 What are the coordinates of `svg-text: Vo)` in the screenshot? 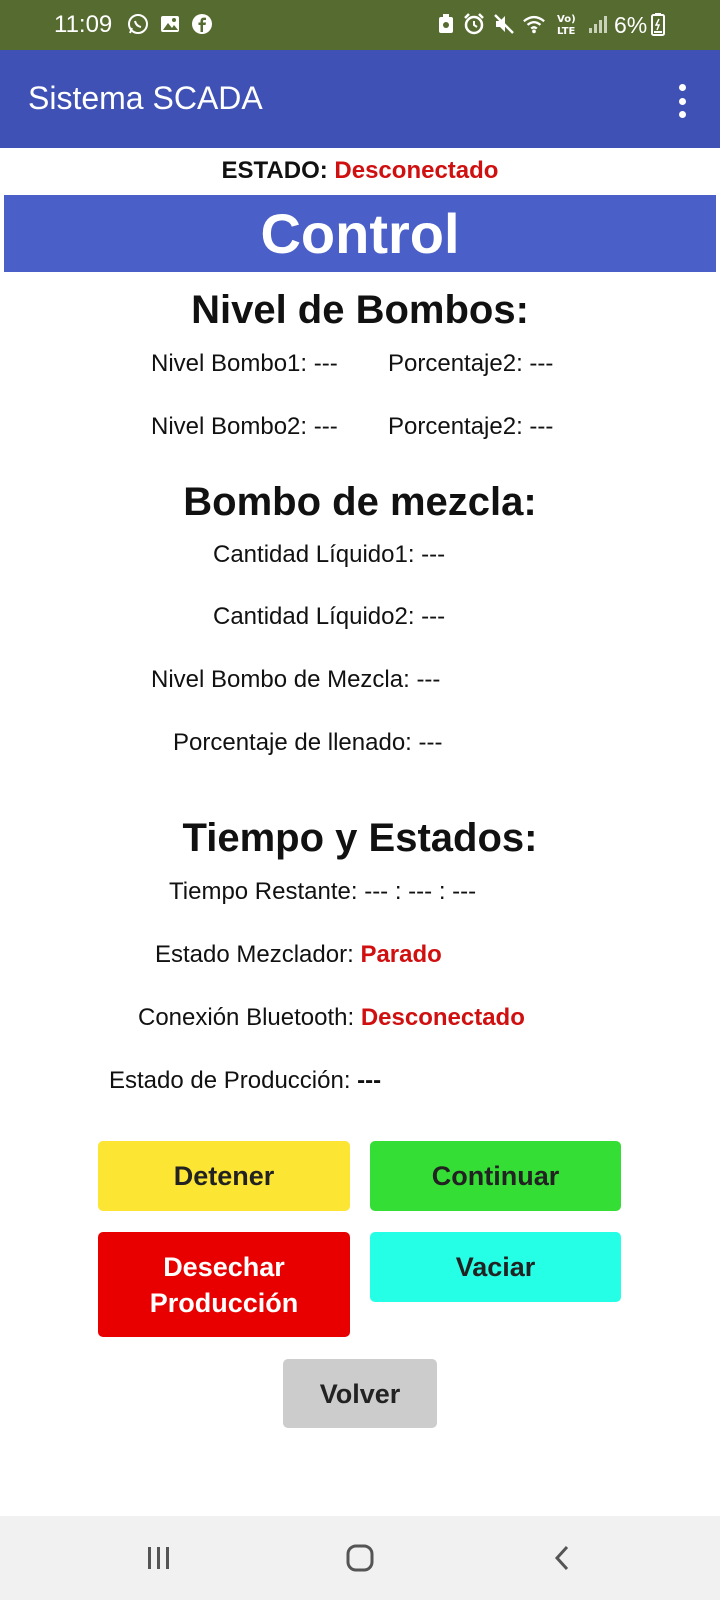 It's located at (566, 19).